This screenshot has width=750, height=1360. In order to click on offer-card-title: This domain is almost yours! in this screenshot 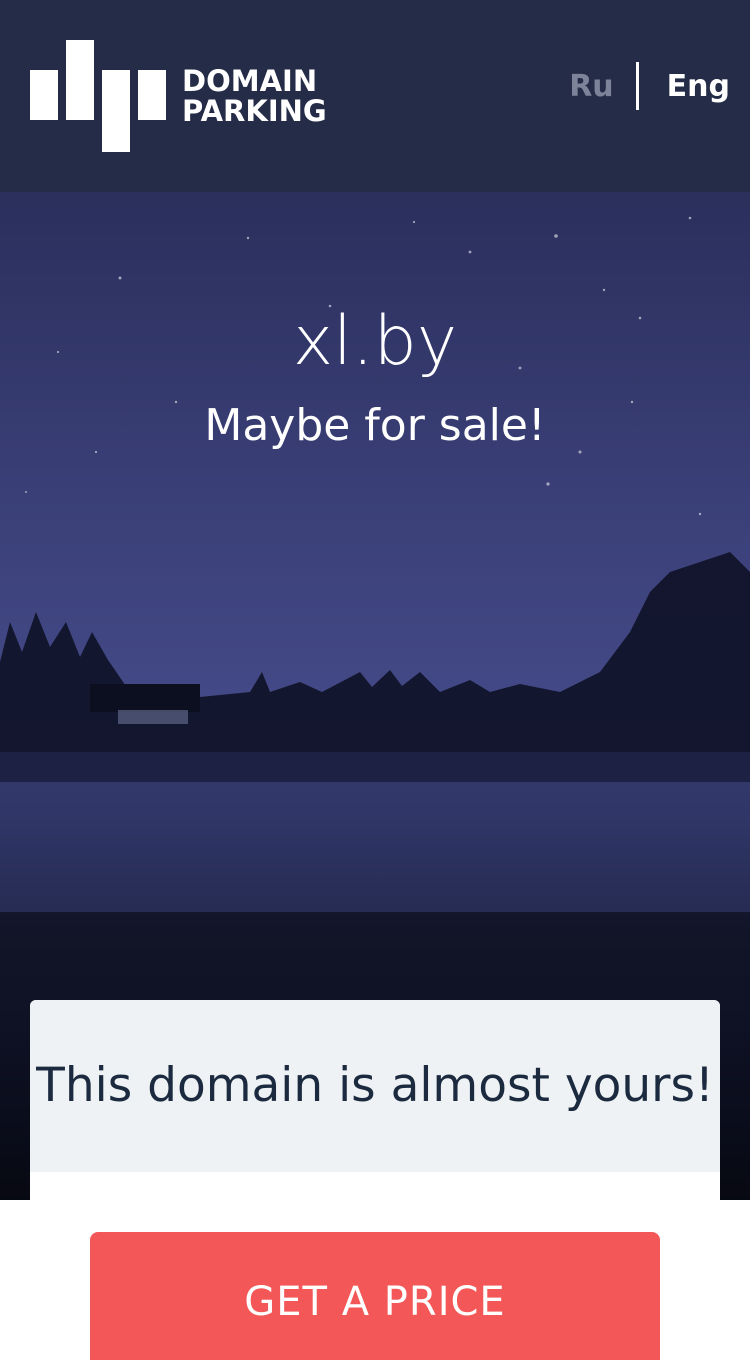, I will do `click(375, 1085)`.